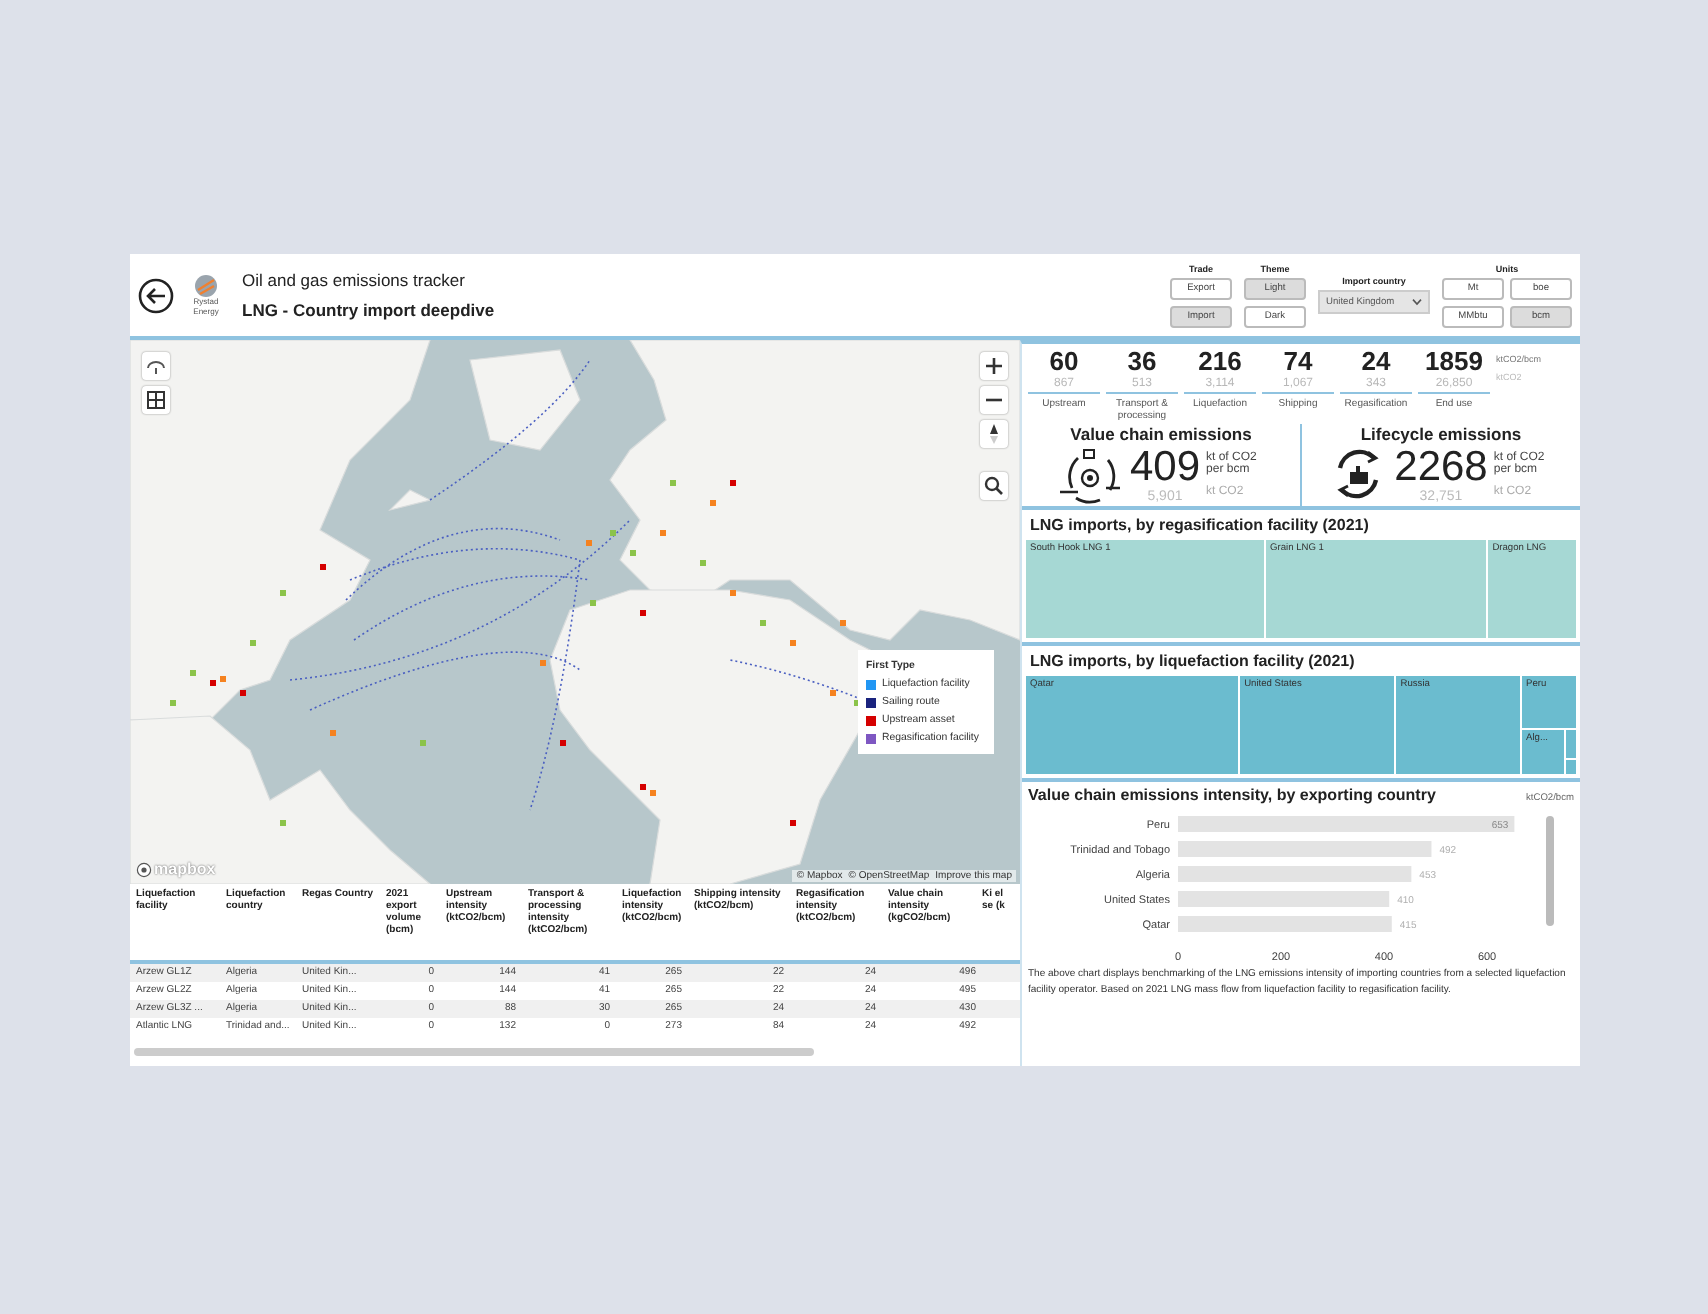 The image size is (1708, 1314). What do you see at coordinates (1232, 795) in the screenshot?
I see `chart-title: Value chain emissions intensity, by exporting country` at bounding box center [1232, 795].